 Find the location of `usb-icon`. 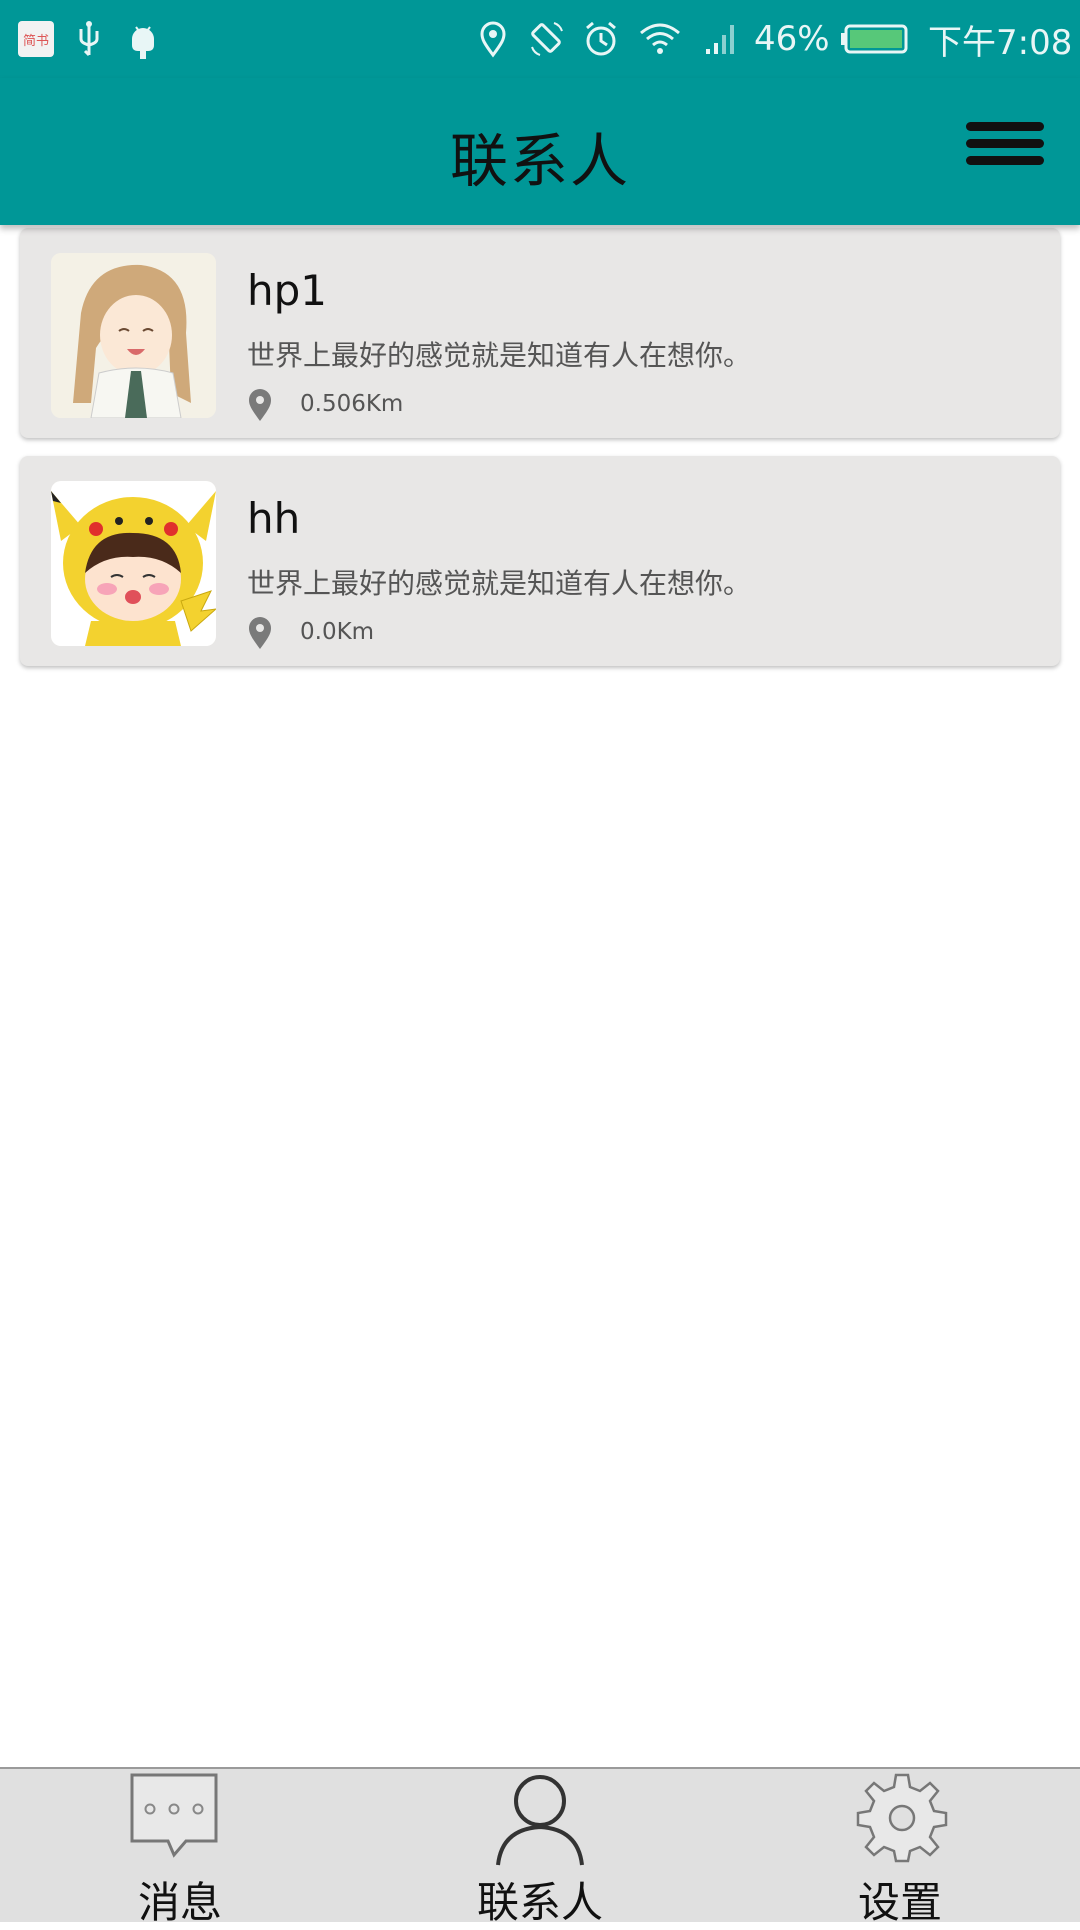

usb-icon is located at coordinates (89, 39).